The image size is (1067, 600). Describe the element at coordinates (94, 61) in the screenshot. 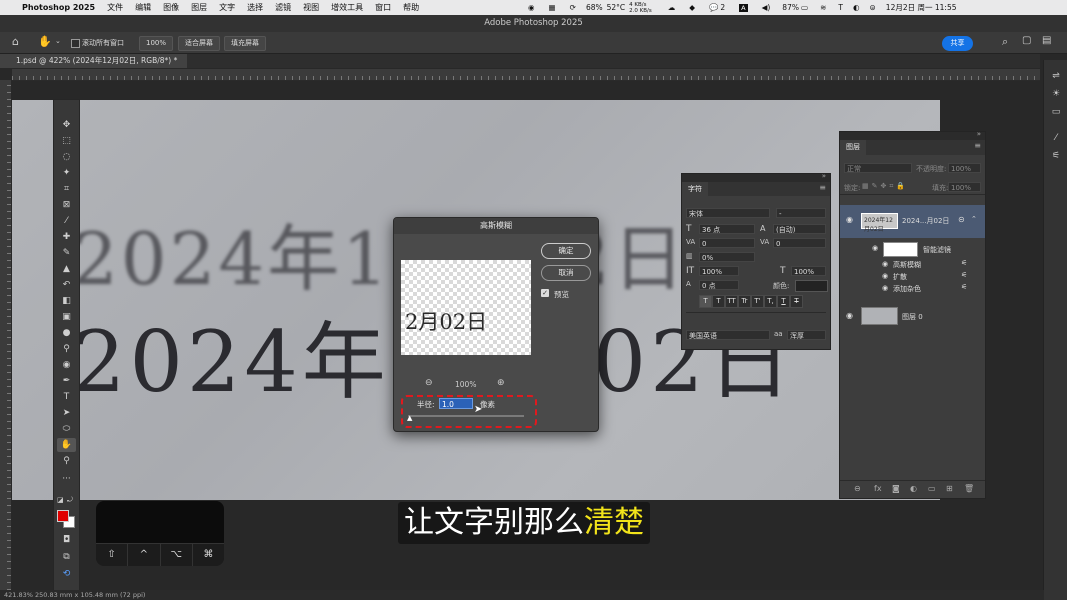

I see `document-tab: 1.psd @ 422% (2024年12月02日, RGB/8*) *` at that location.